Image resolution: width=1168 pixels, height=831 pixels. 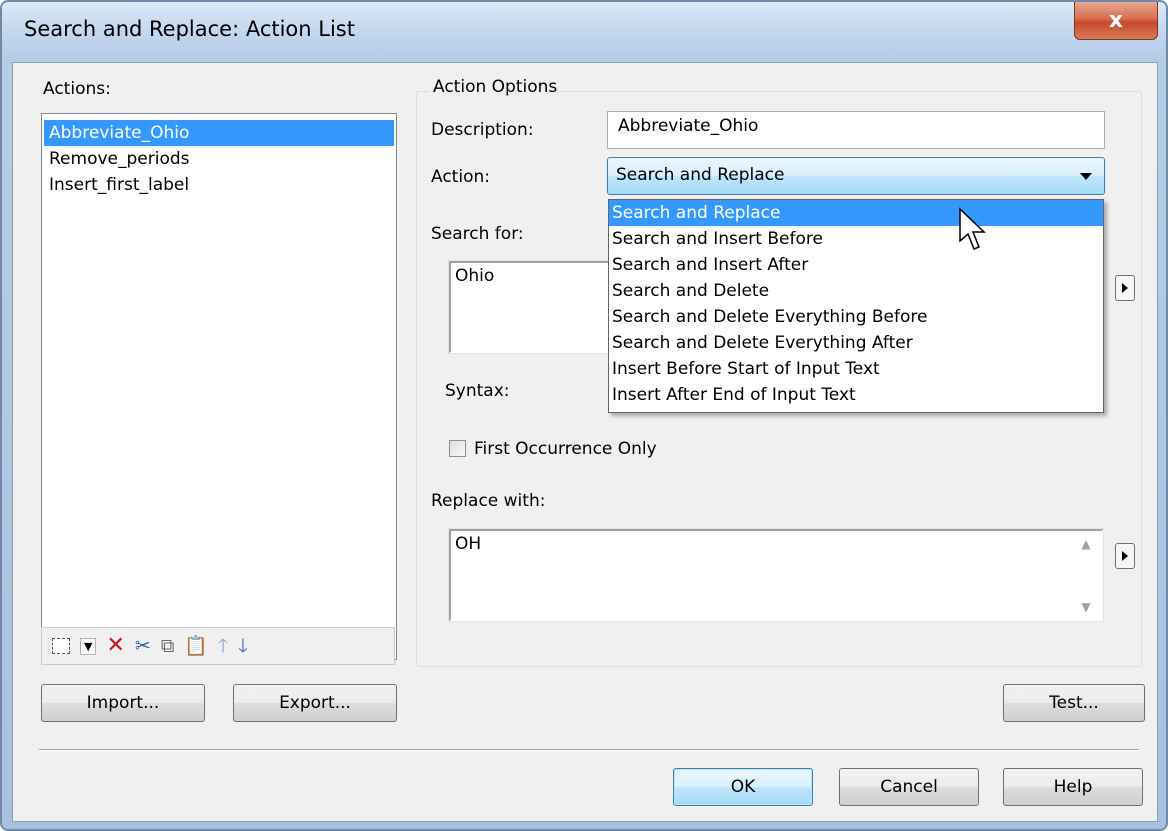 I want to click on search-insert-menu-button, so click(x=1125, y=288).